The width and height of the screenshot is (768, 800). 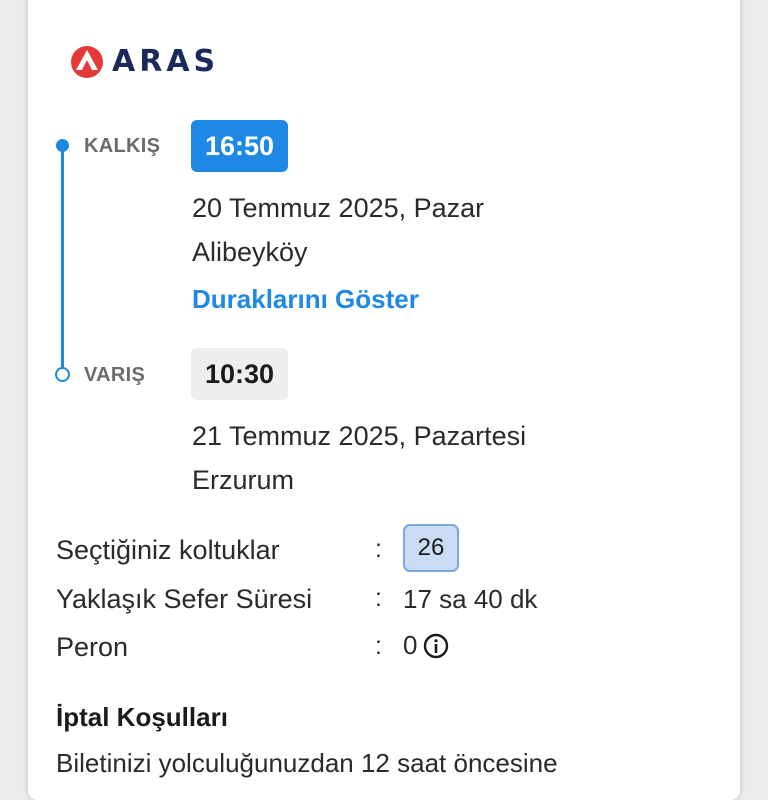 I want to click on platform-label: Peron, so click(x=92, y=647).